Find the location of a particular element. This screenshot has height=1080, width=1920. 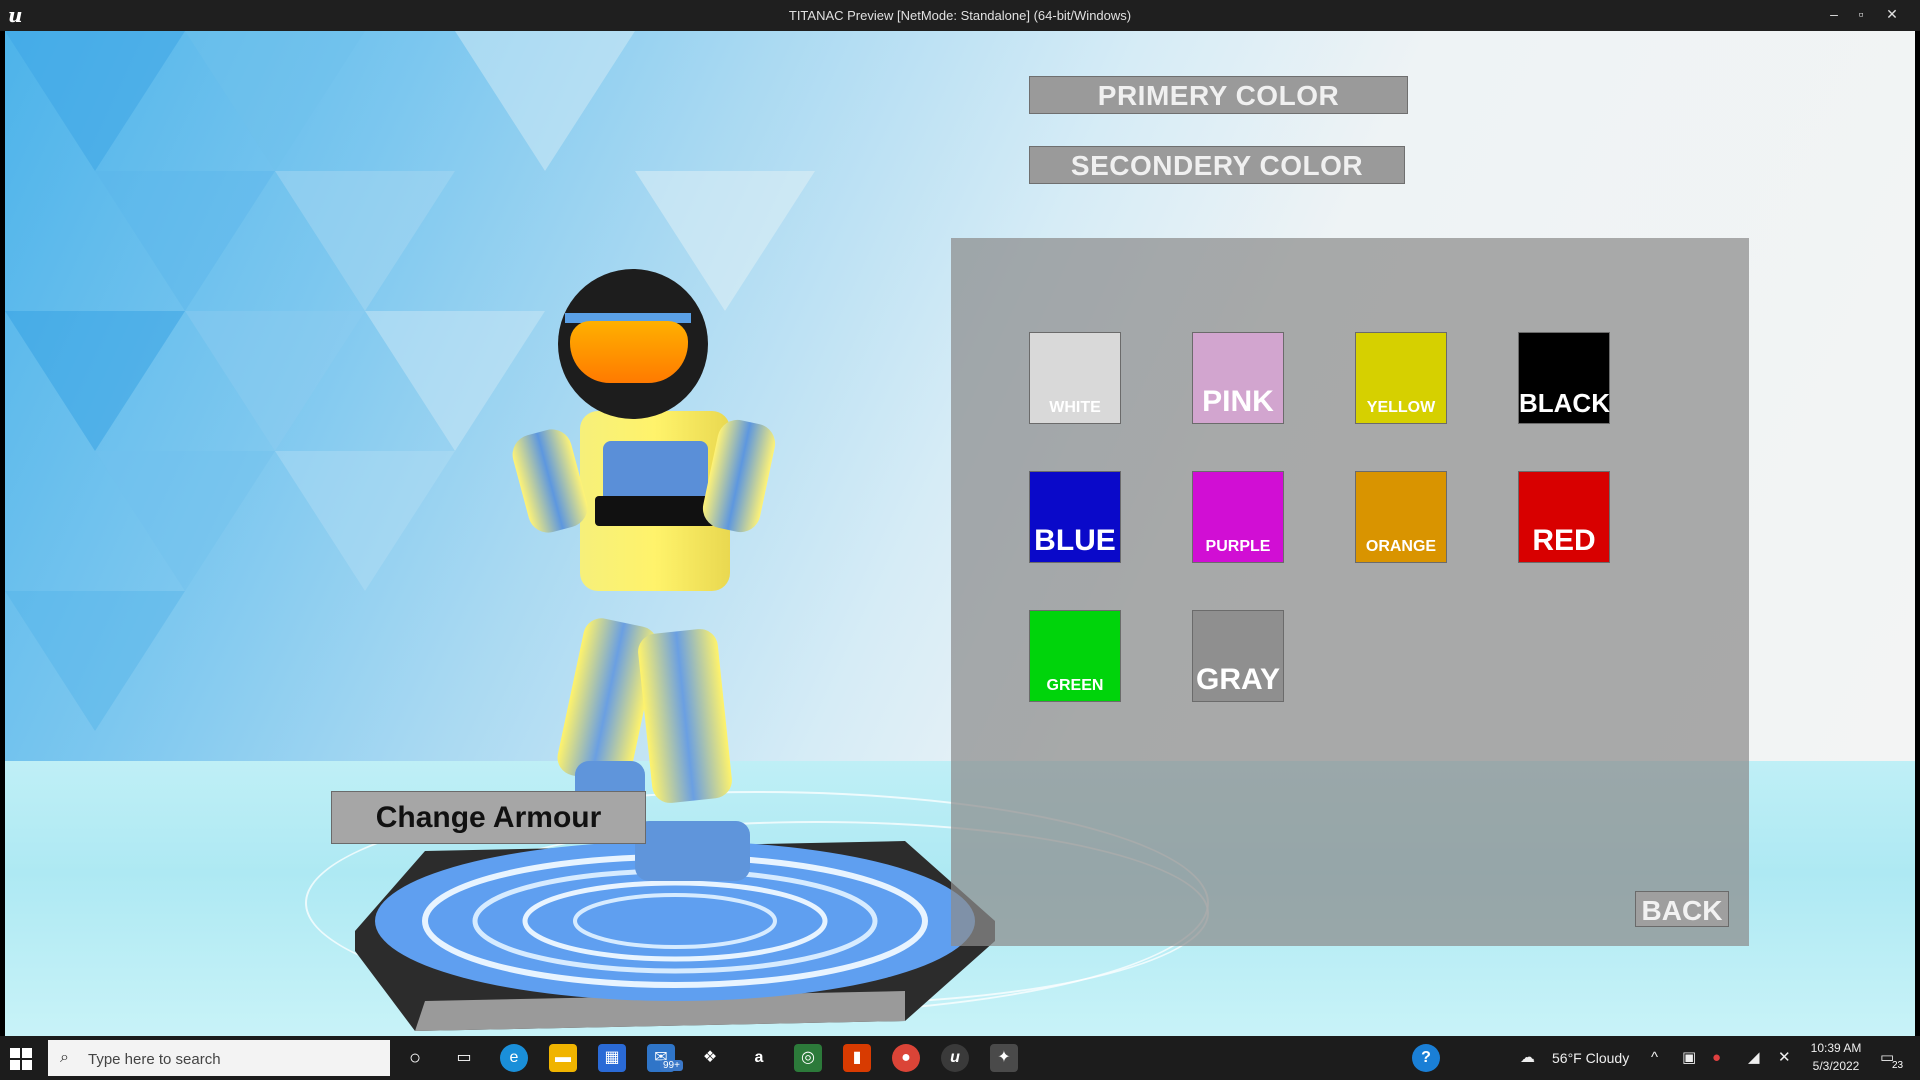

clock-time: 10:39 AM is located at coordinates (1836, 1048).